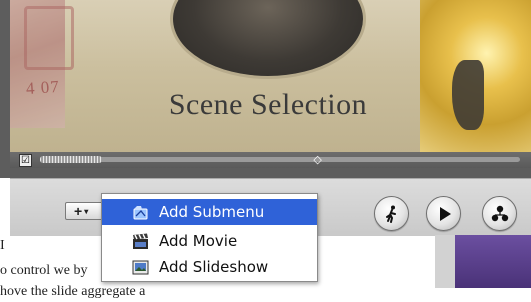 This screenshot has width=531, height=302. I want to click on document-line: I, so click(2, 245).